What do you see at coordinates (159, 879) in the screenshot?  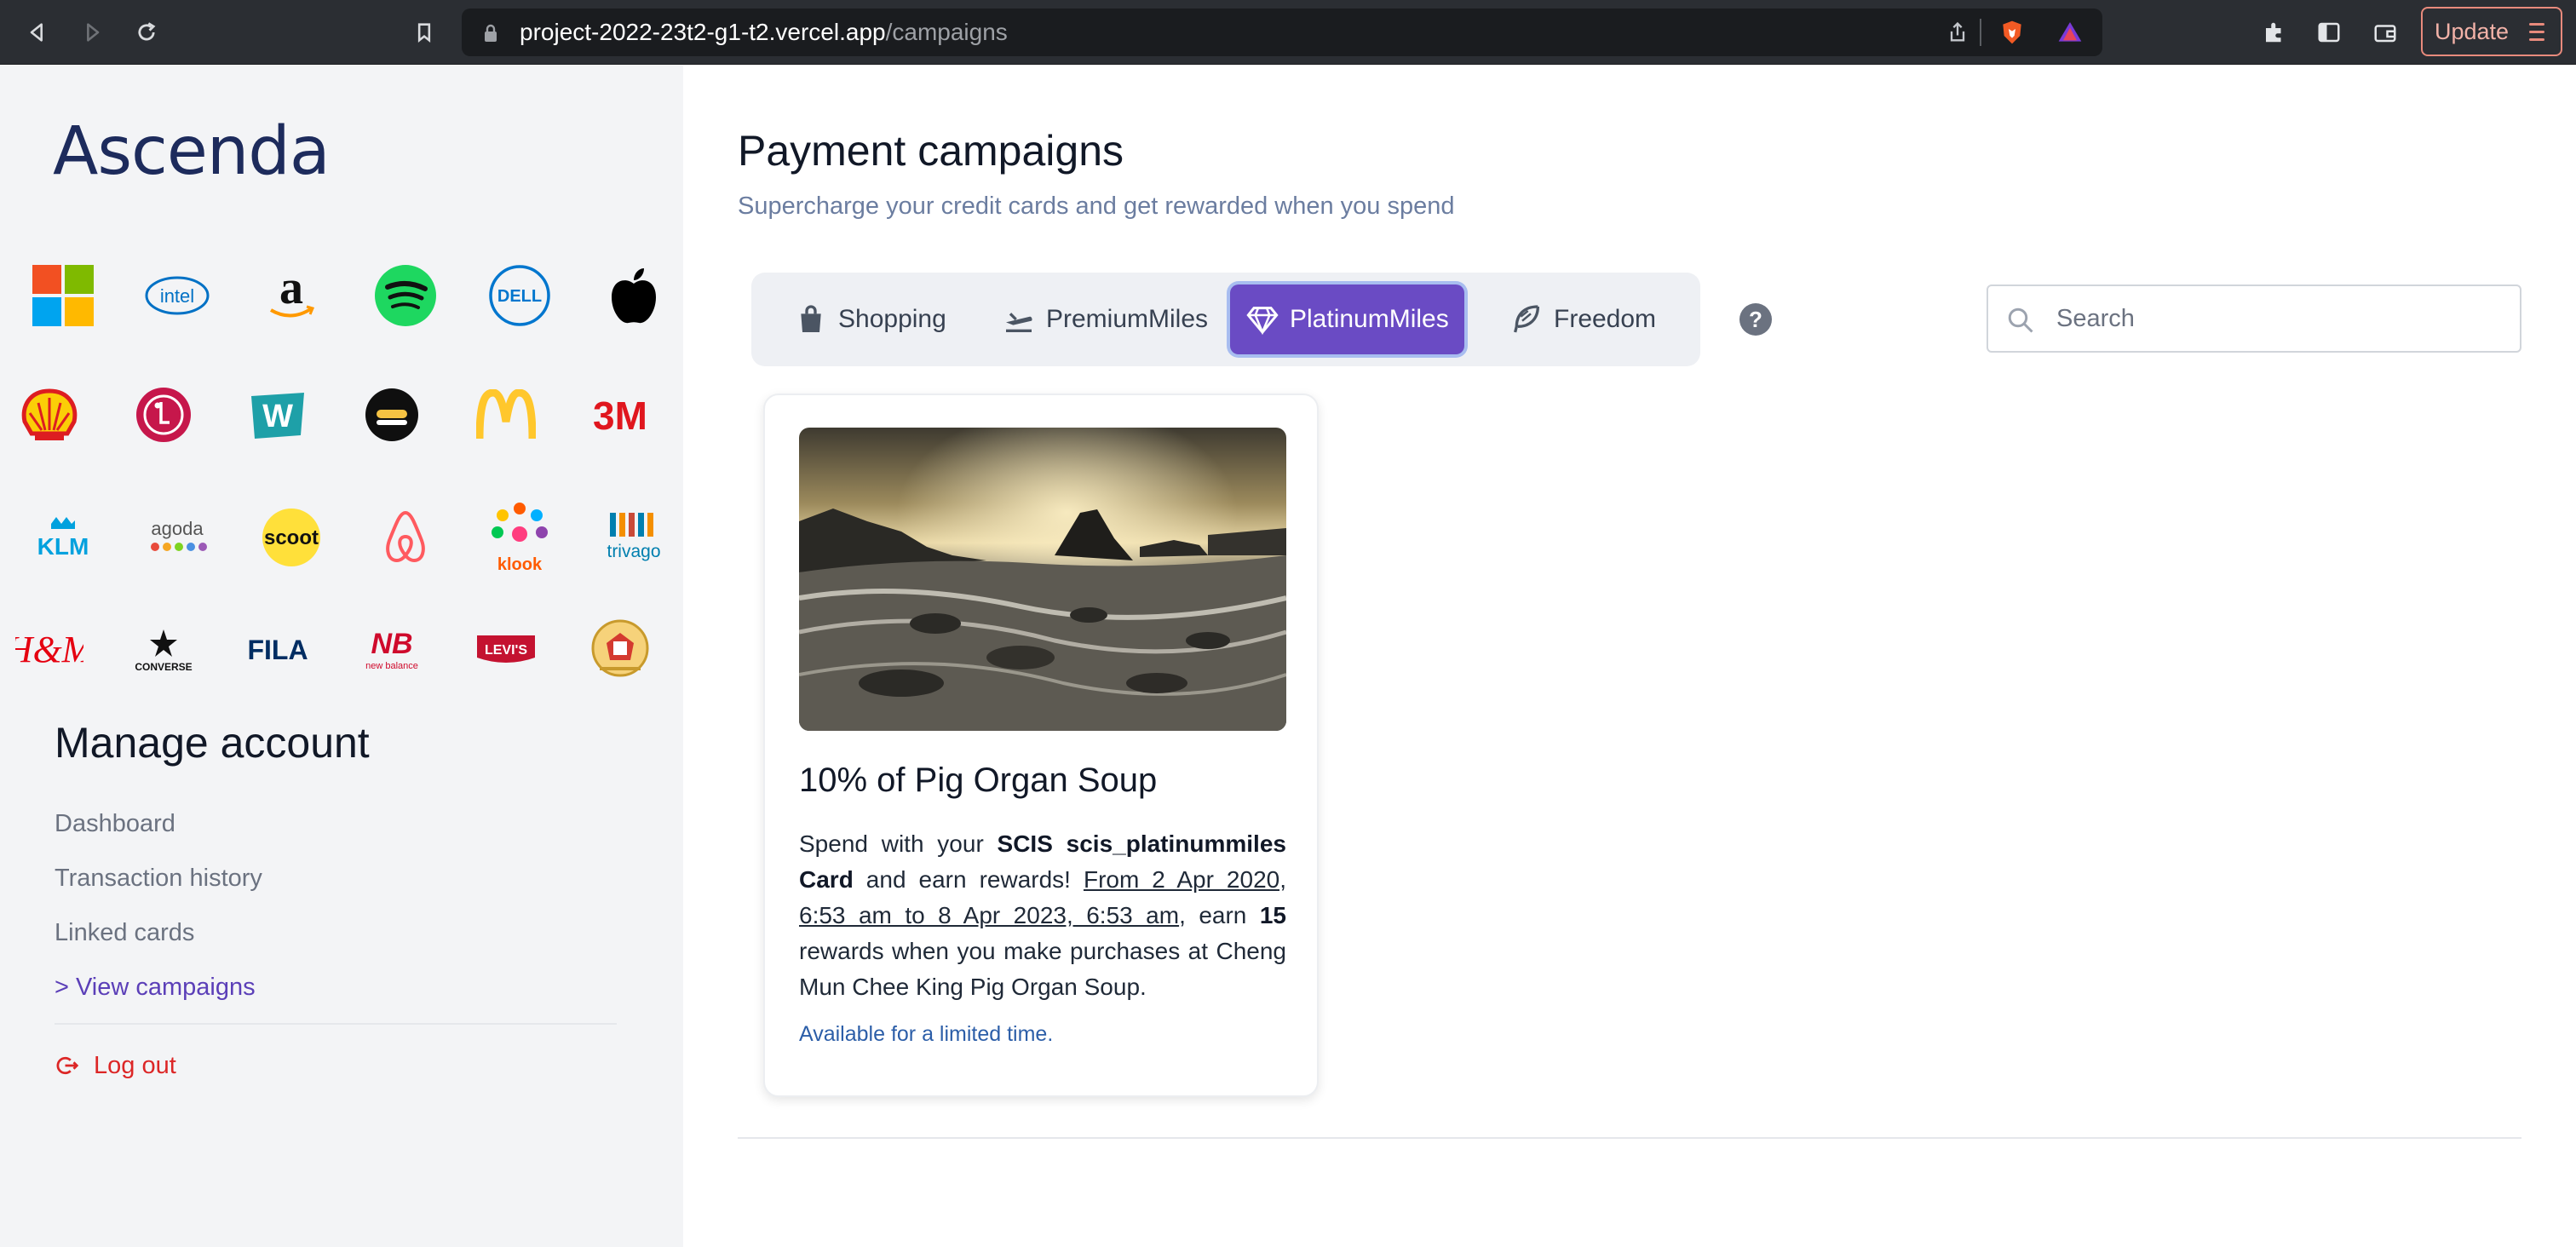 I see `sidebar-item-transaction-history: Transaction history` at bounding box center [159, 879].